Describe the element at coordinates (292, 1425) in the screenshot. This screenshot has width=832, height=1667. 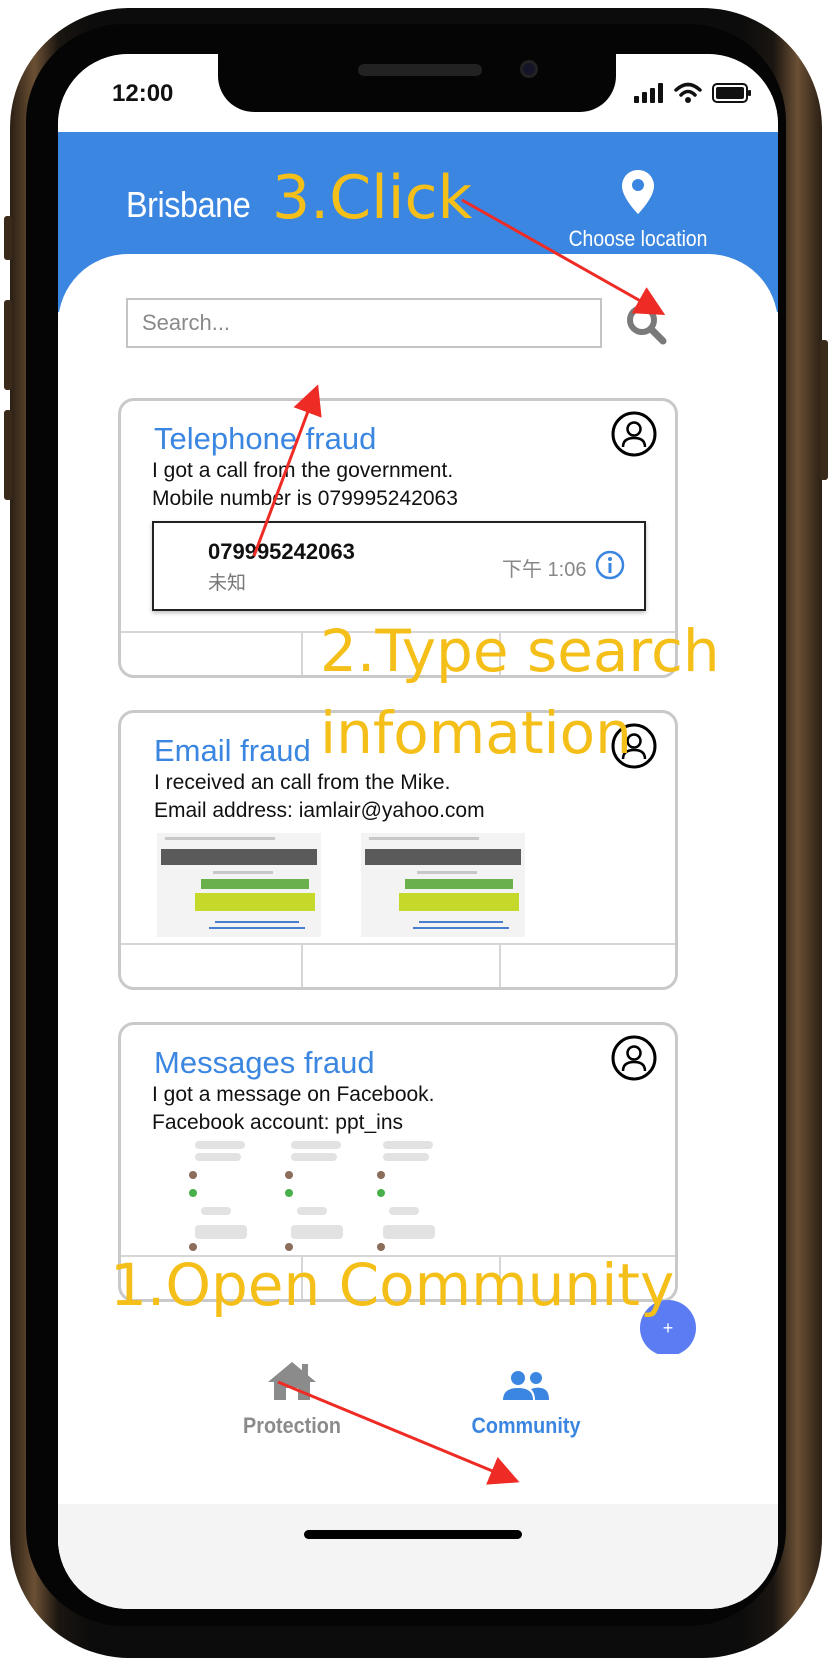
I see `nav-protection-label: Protection` at that location.